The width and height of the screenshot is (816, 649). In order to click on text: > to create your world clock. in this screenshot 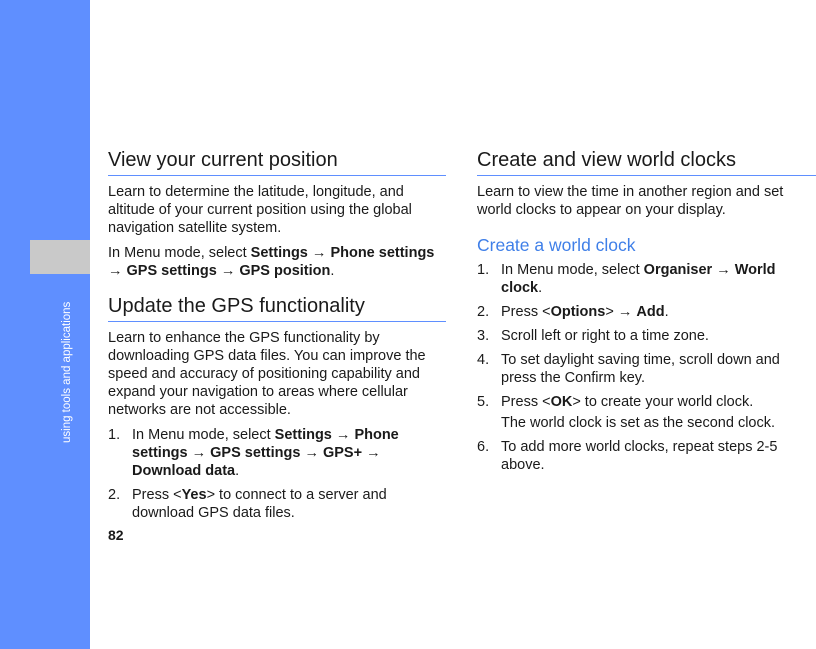, I will do `click(663, 402)`.